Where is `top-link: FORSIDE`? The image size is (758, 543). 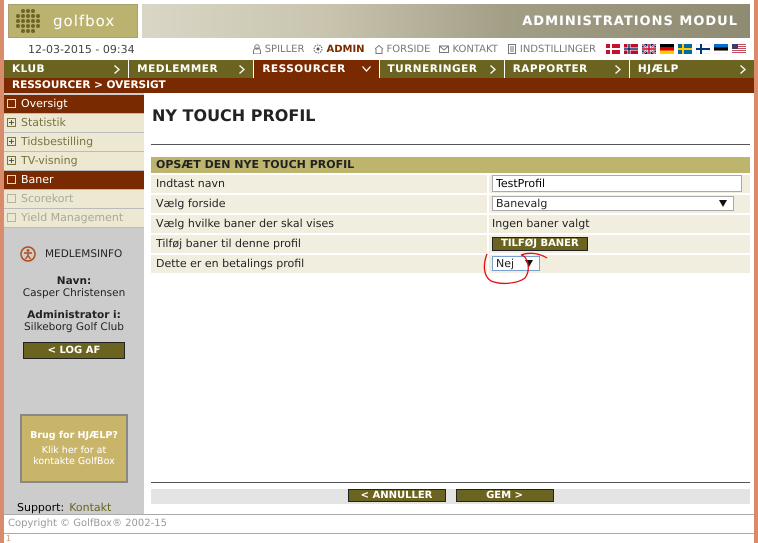
top-link: FORSIDE is located at coordinates (402, 49).